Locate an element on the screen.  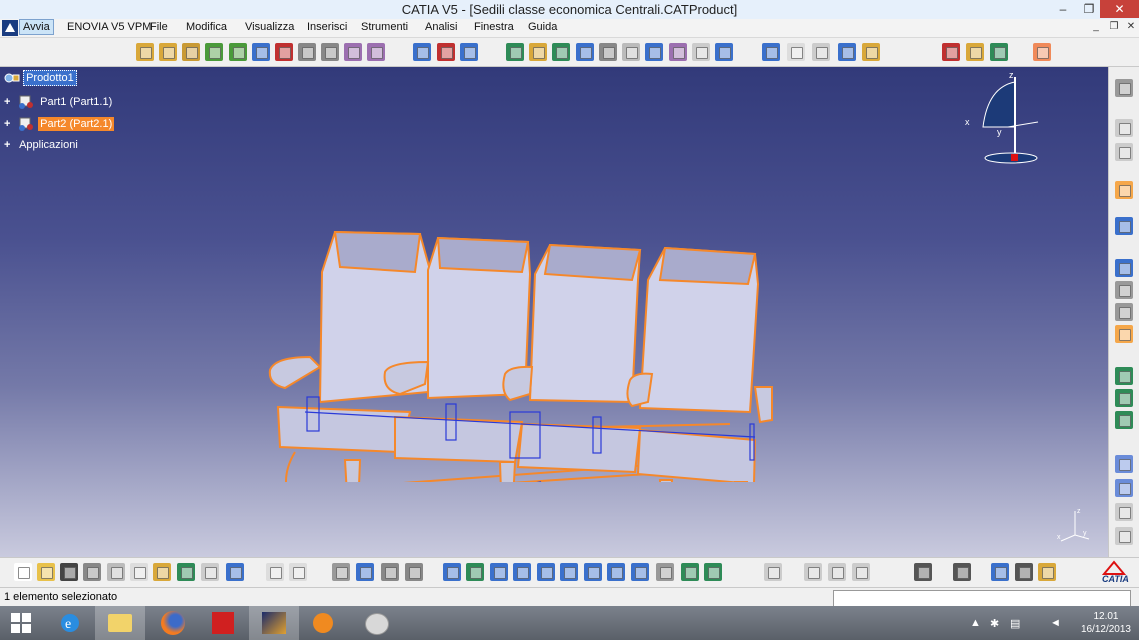
constraint-tool-icon is located at coordinates (813, 572).